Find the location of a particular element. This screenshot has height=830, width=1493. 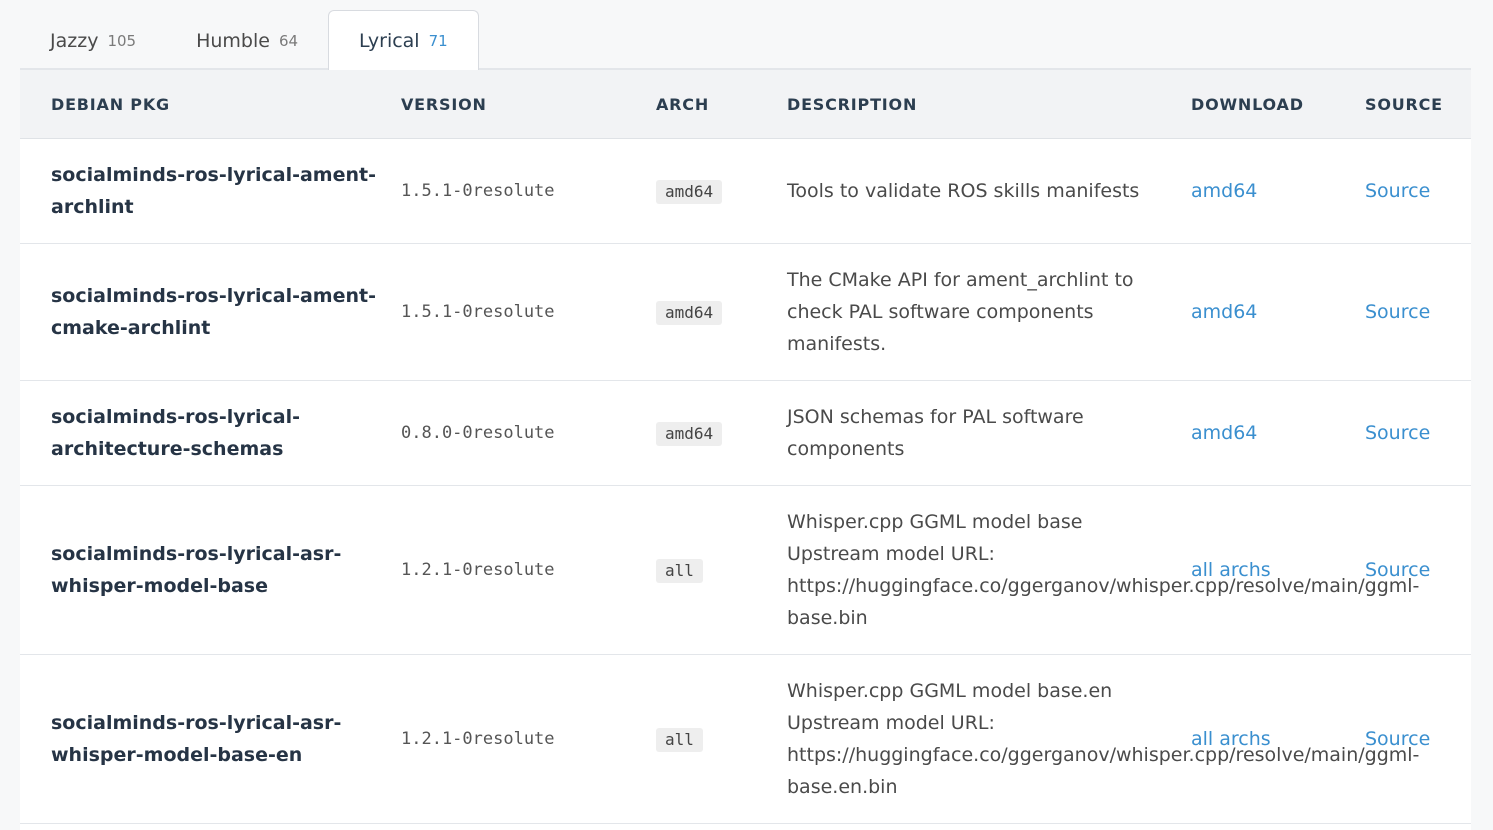

column-header-version: VERSION is located at coordinates (528, 104).